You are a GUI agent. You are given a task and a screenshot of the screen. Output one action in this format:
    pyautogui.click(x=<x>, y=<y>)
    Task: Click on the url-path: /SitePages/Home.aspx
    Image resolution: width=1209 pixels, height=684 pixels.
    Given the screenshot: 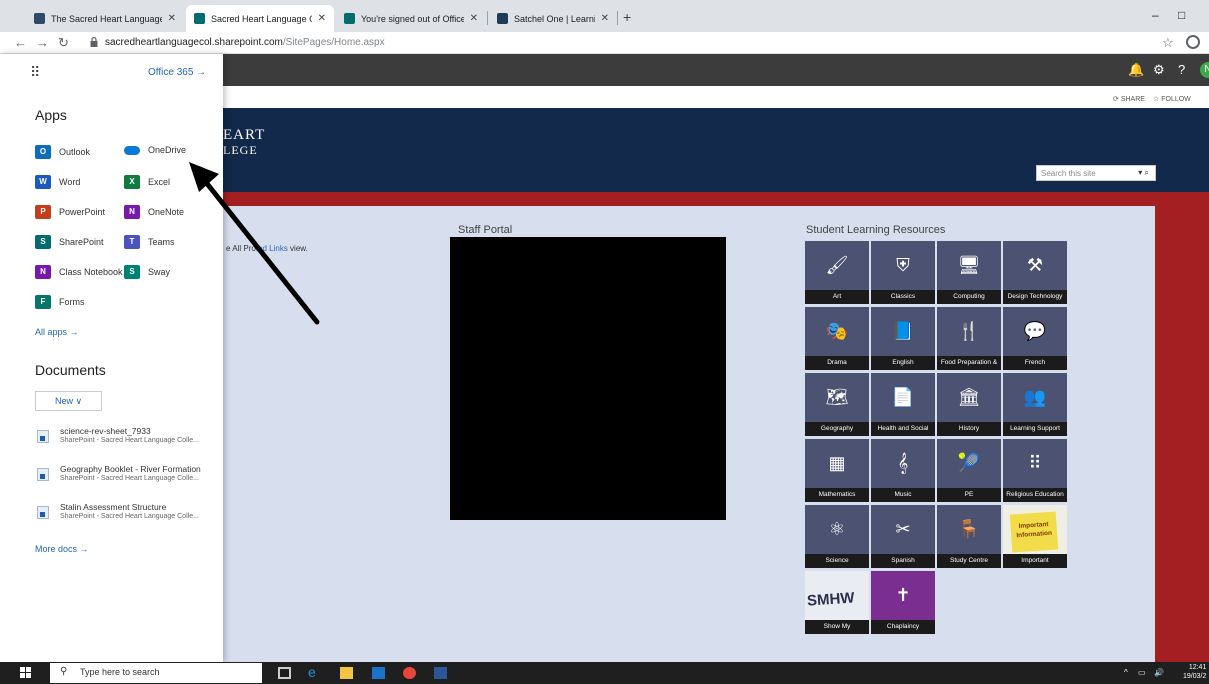 What is the action you would take?
    pyautogui.click(x=333, y=42)
    